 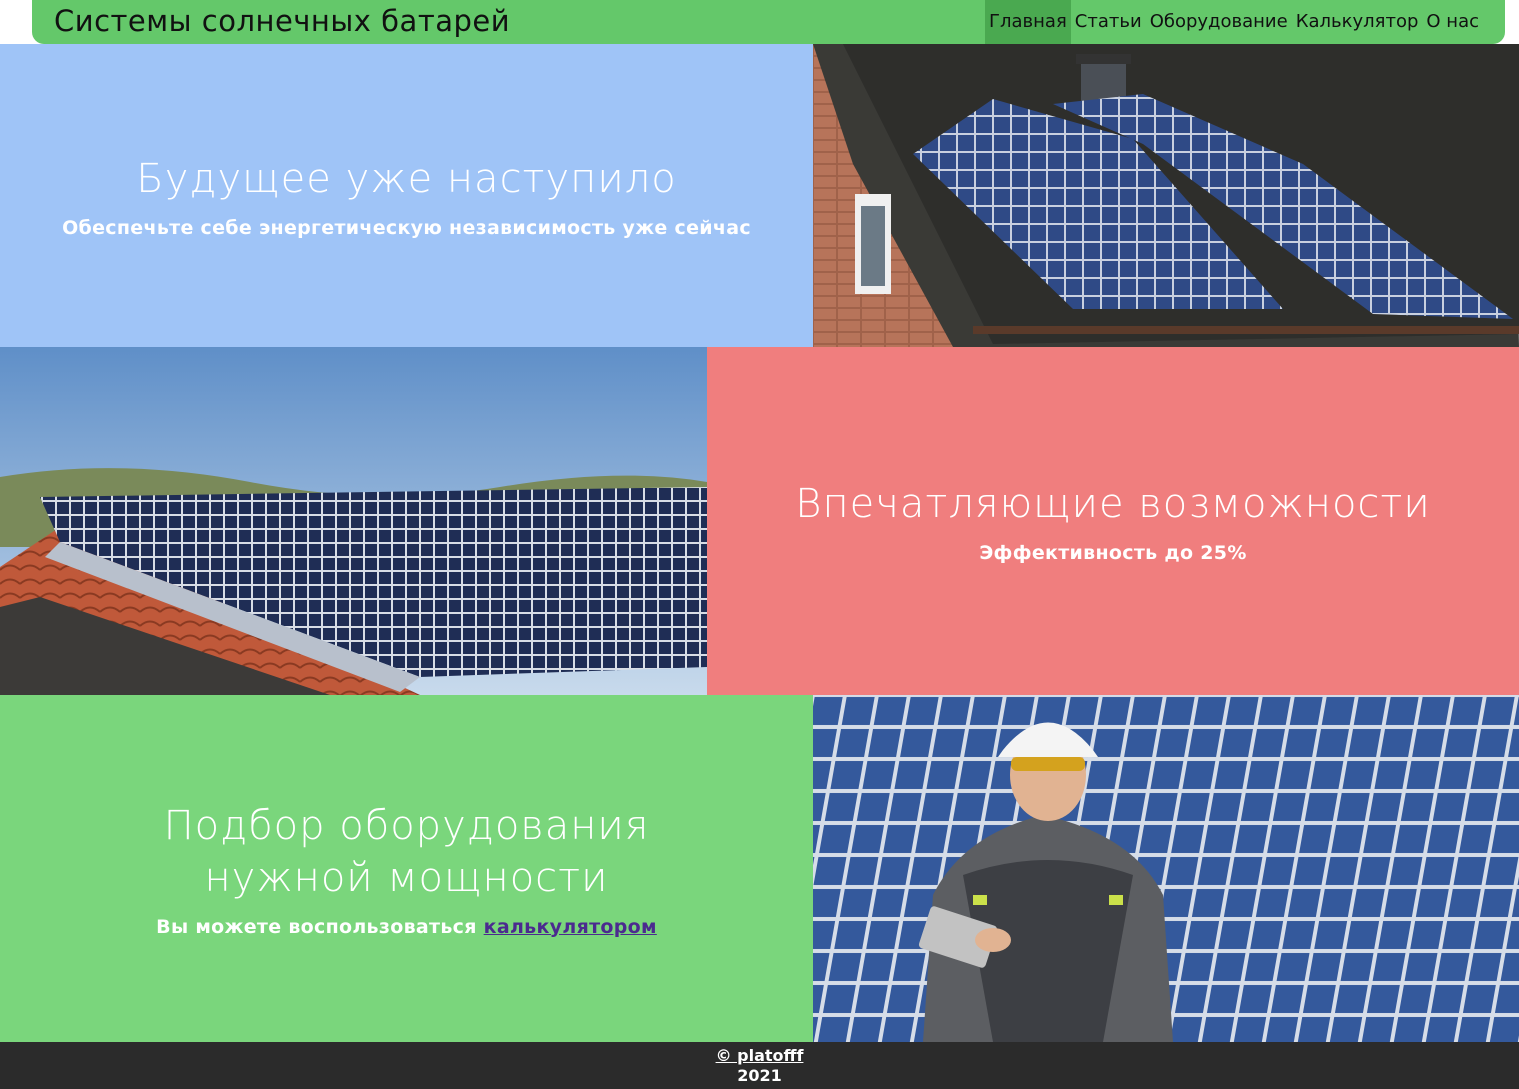 What do you see at coordinates (282, 21) in the screenshot?
I see `site-title: Системы солнечных батарей` at bounding box center [282, 21].